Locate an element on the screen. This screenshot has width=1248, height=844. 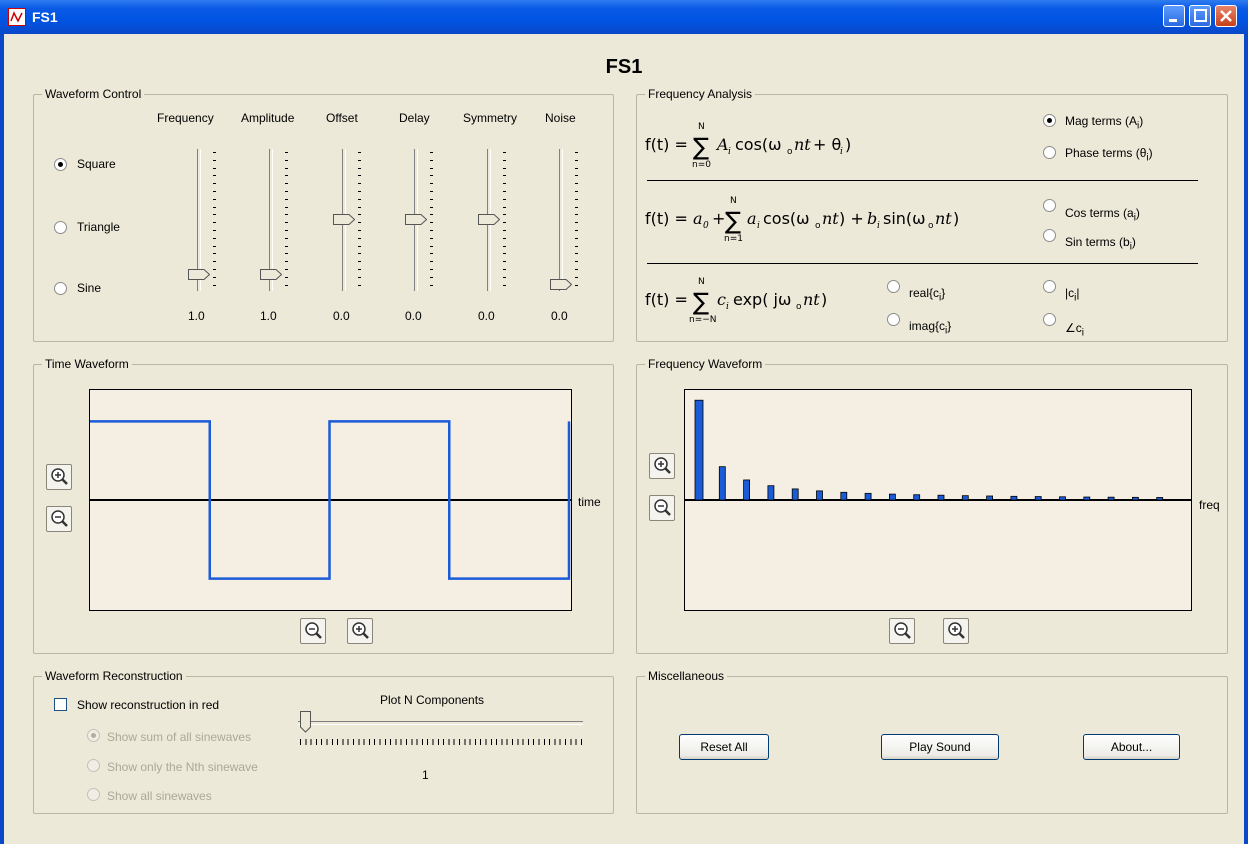
offset-slider-thumb is located at coordinates (344, 219).